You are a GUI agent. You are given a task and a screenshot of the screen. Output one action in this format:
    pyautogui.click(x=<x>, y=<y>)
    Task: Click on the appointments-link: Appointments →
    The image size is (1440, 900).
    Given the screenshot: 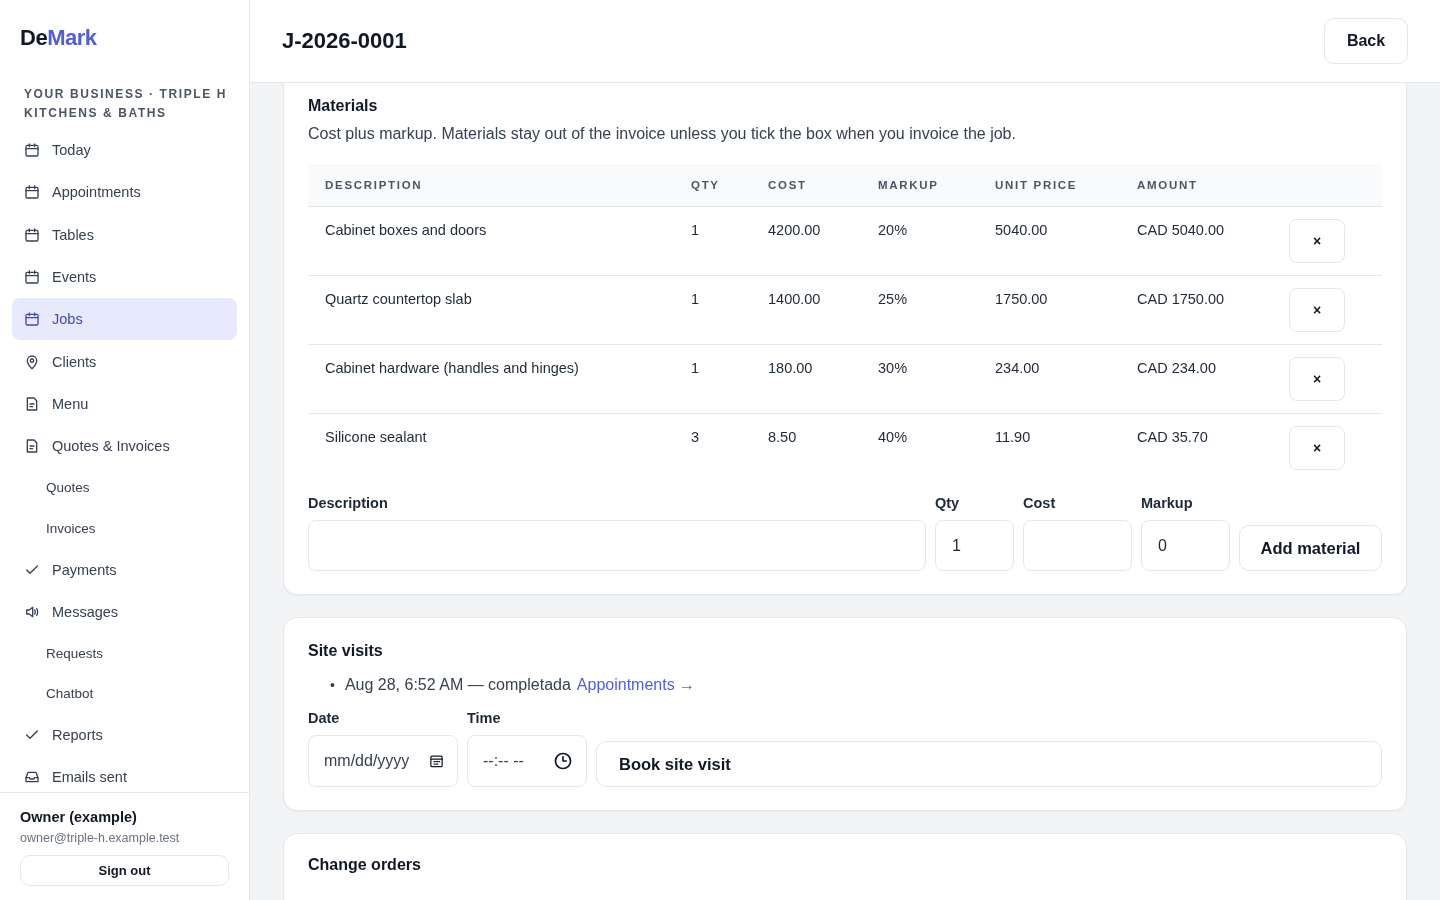 What is the action you would take?
    pyautogui.click(x=636, y=685)
    